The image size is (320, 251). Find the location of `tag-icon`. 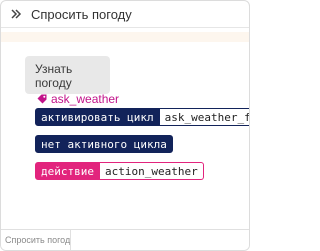

tag-icon is located at coordinates (42, 99).